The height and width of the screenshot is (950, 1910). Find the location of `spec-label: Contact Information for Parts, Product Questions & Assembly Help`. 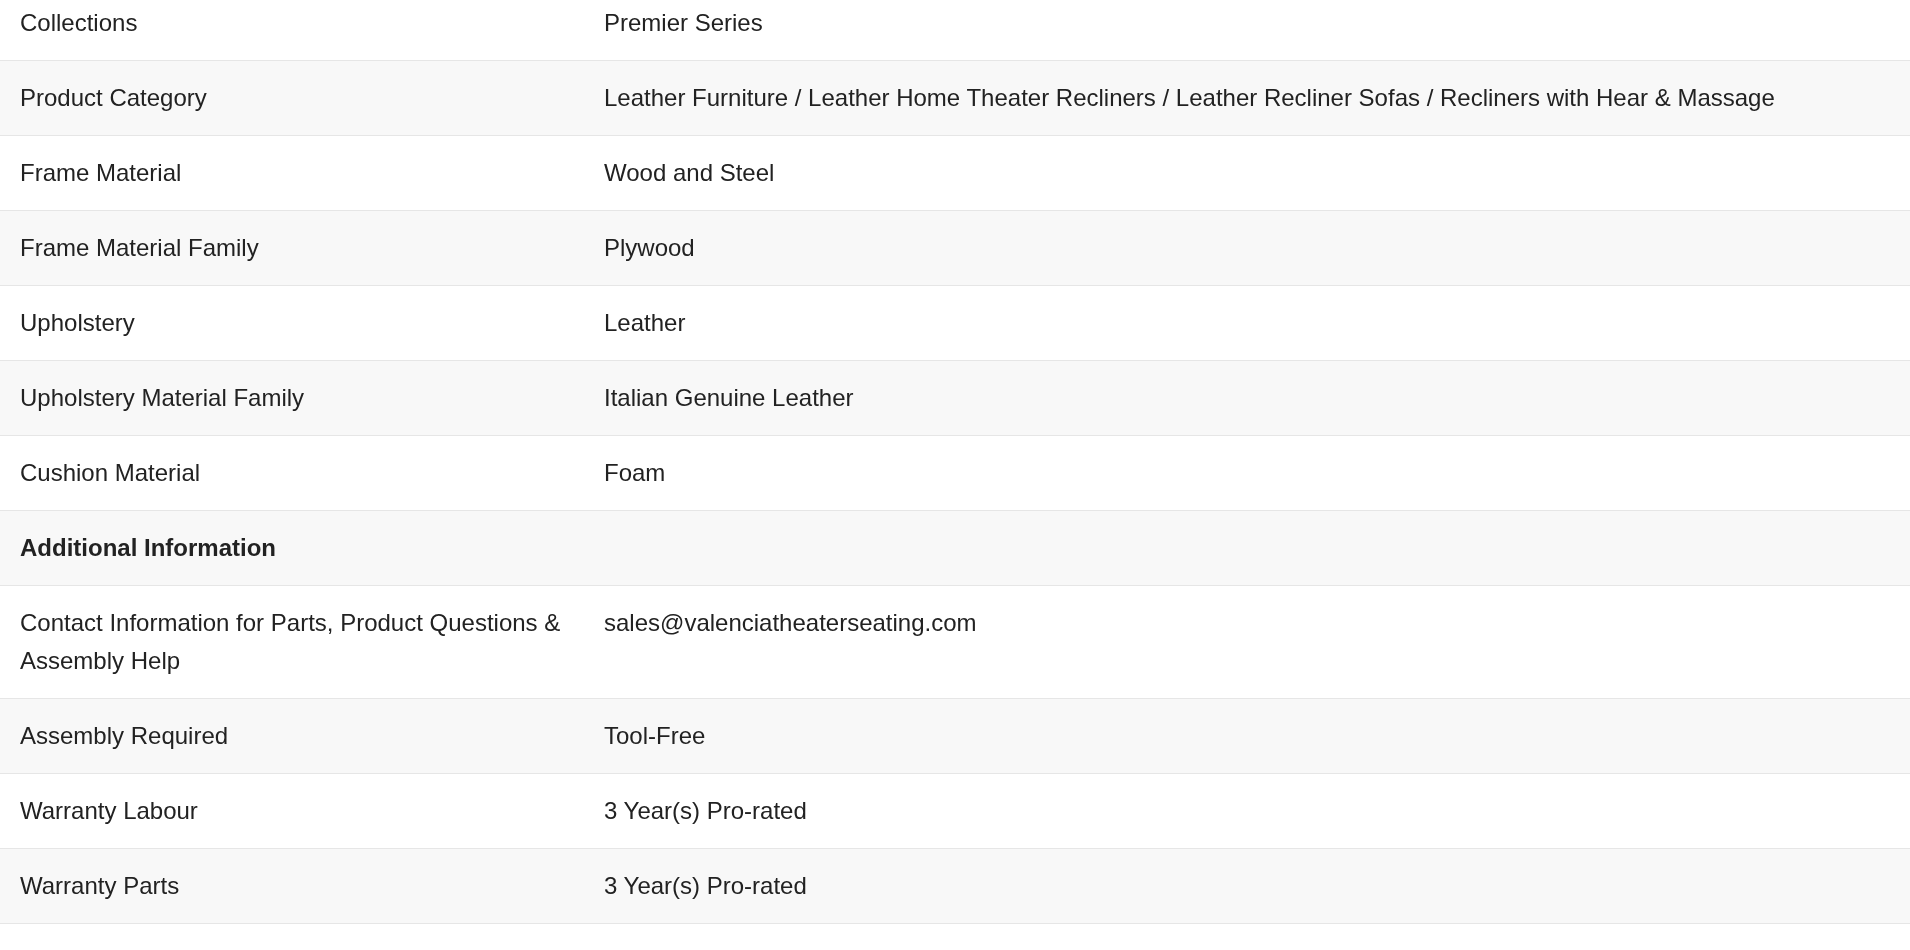

spec-label: Contact Information for Parts, Product Questions & Assembly Help is located at coordinates (290, 642).